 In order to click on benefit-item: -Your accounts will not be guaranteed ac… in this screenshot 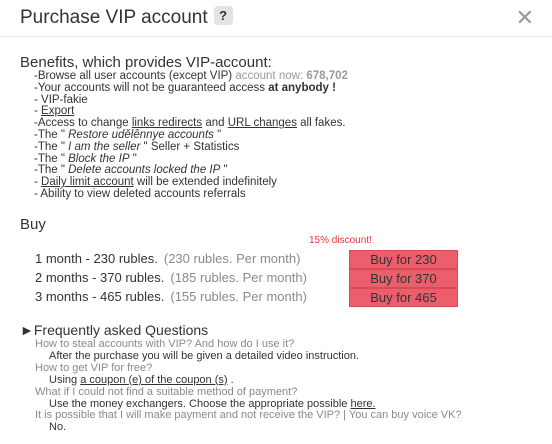, I will do `click(185, 87)`.